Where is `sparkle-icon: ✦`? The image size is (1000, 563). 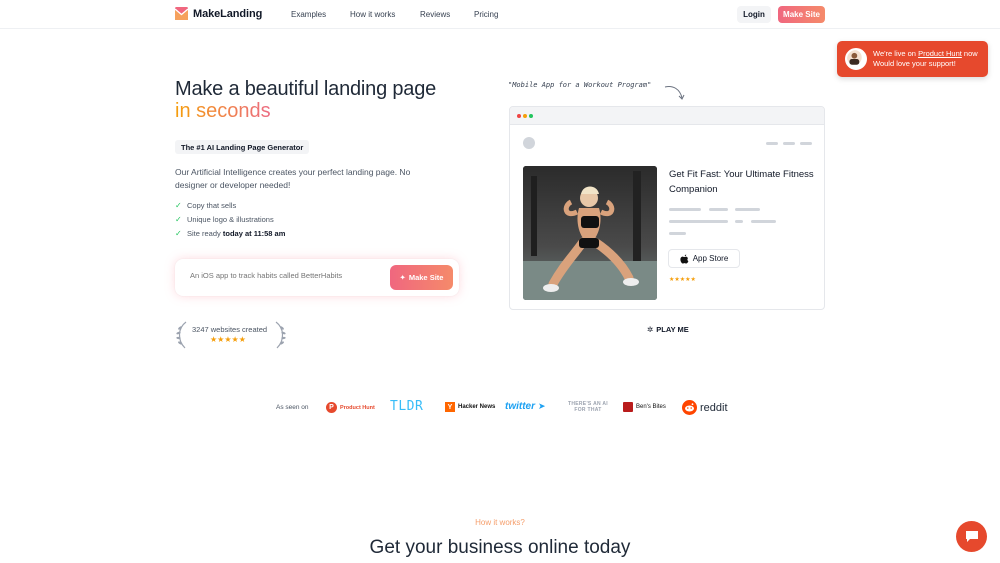
sparkle-icon: ✦ is located at coordinates (402, 277).